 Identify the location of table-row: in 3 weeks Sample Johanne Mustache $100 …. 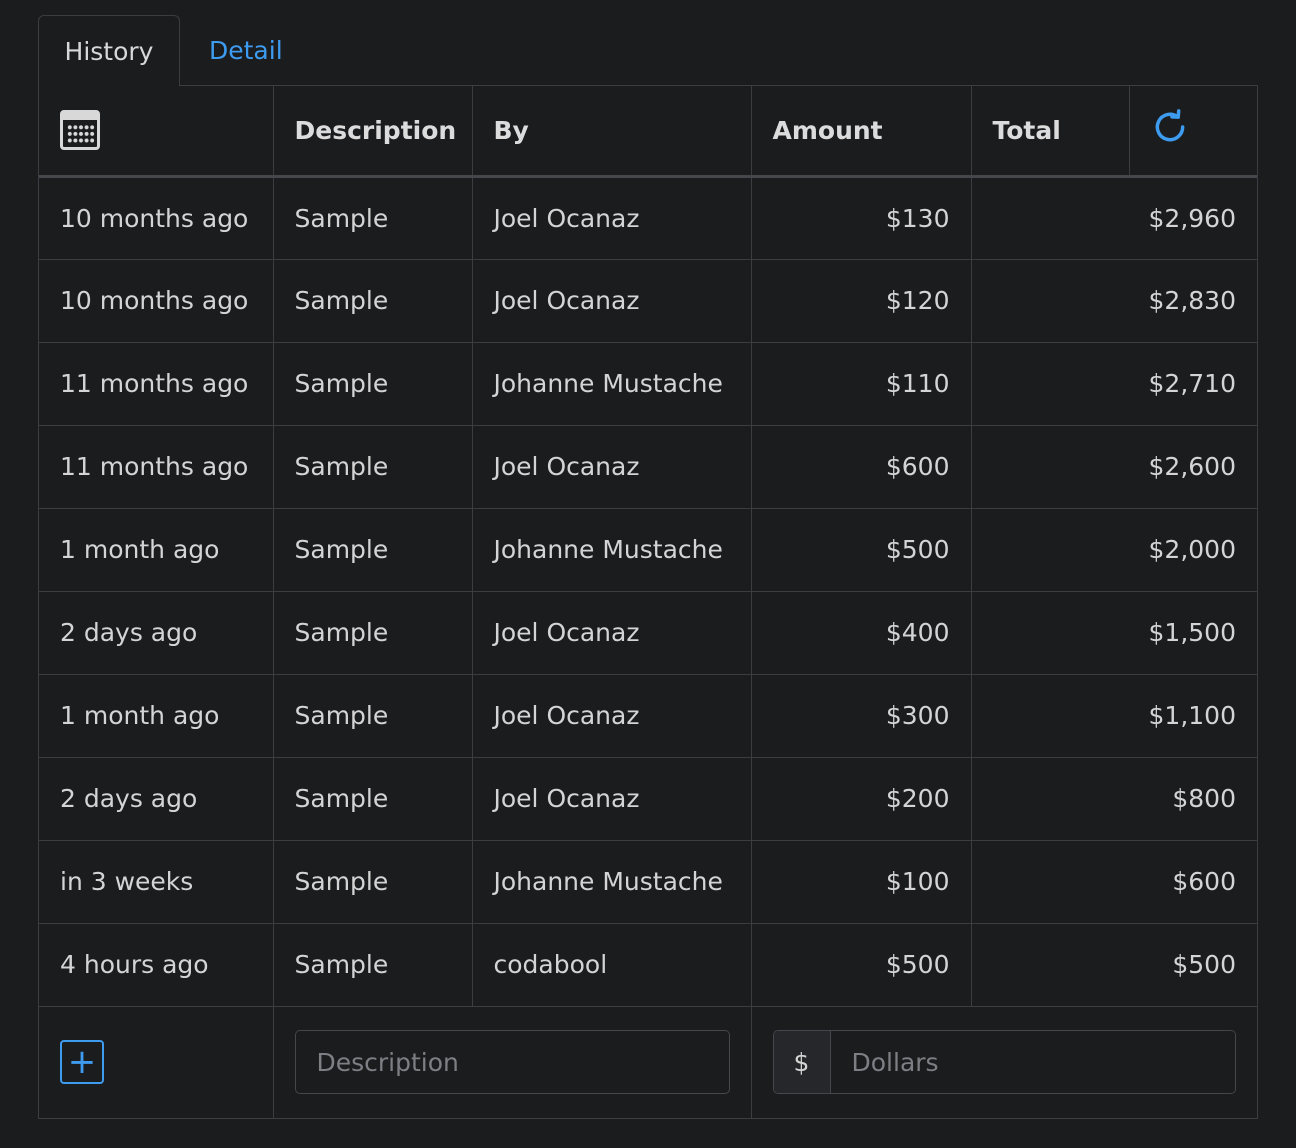
(648, 882).